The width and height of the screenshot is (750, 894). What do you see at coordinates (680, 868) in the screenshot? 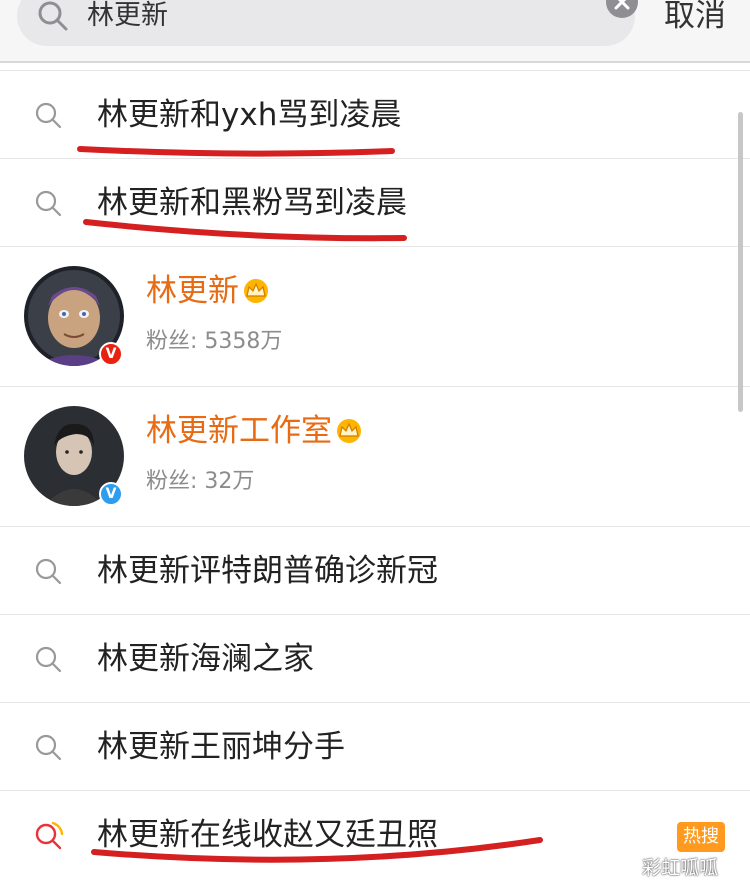
I see `watermark: 彩虹呱呱` at bounding box center [680, 868].